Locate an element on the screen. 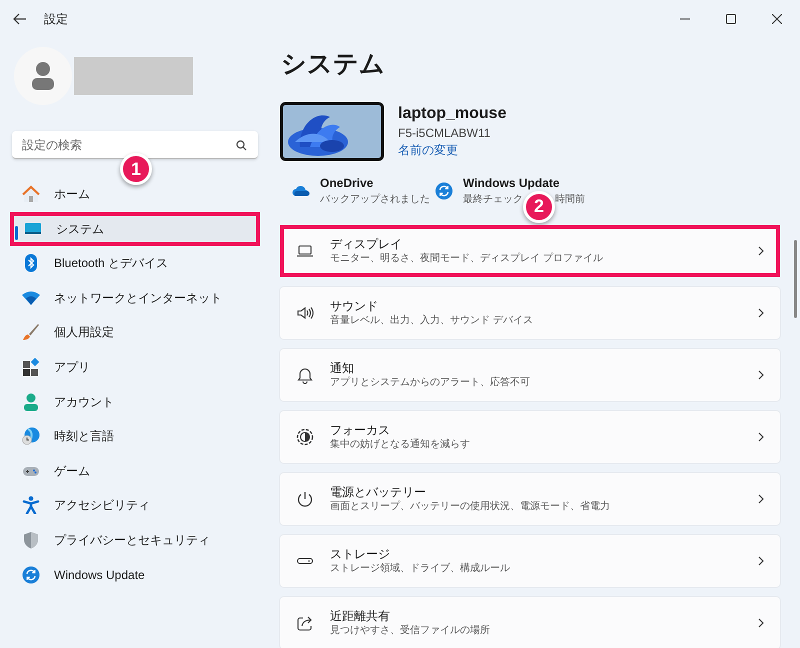 The width and height of the screenshot is (800, 648). accessibility-icon is located at coordinates (31, 505).